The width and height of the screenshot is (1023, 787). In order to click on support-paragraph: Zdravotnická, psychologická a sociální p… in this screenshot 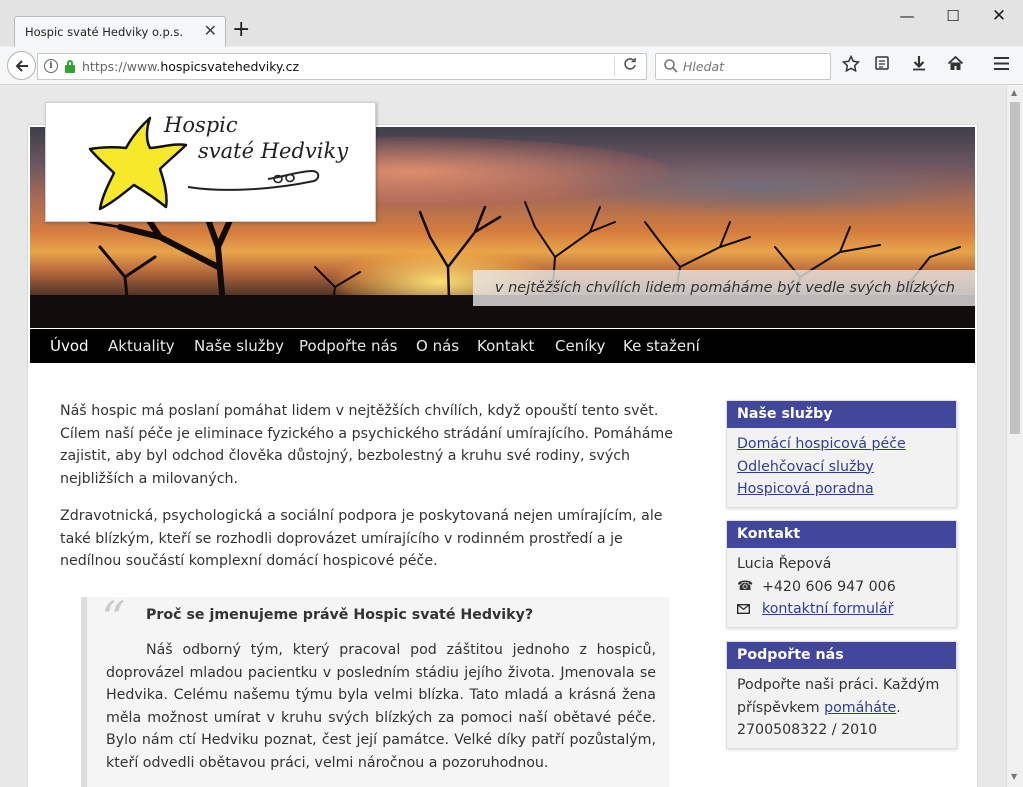, I will do `click(361, 538)`.